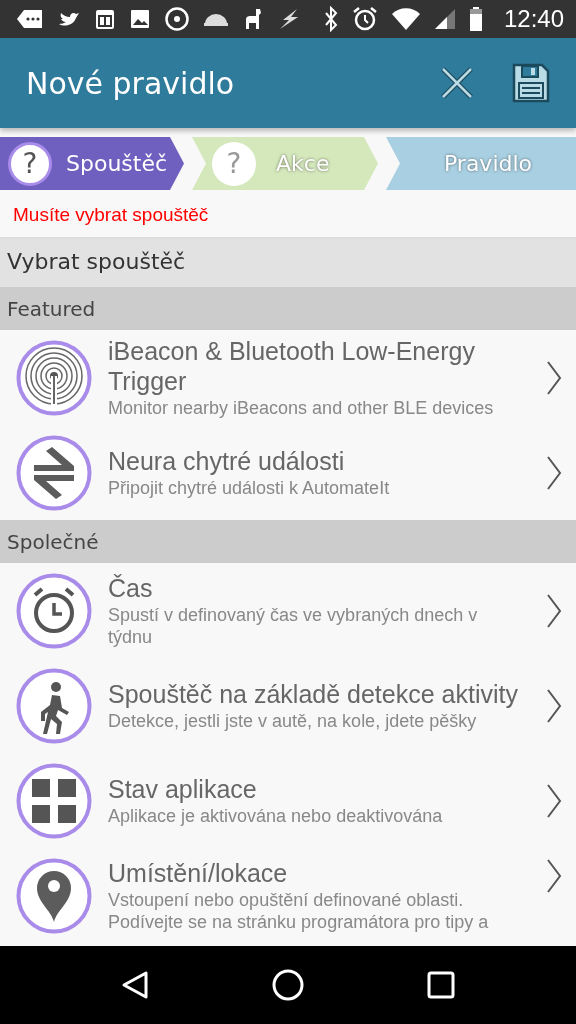  Describe the element at coordinates (54, 705) in the screenshot. I see `walking-figure-icon` at that location.